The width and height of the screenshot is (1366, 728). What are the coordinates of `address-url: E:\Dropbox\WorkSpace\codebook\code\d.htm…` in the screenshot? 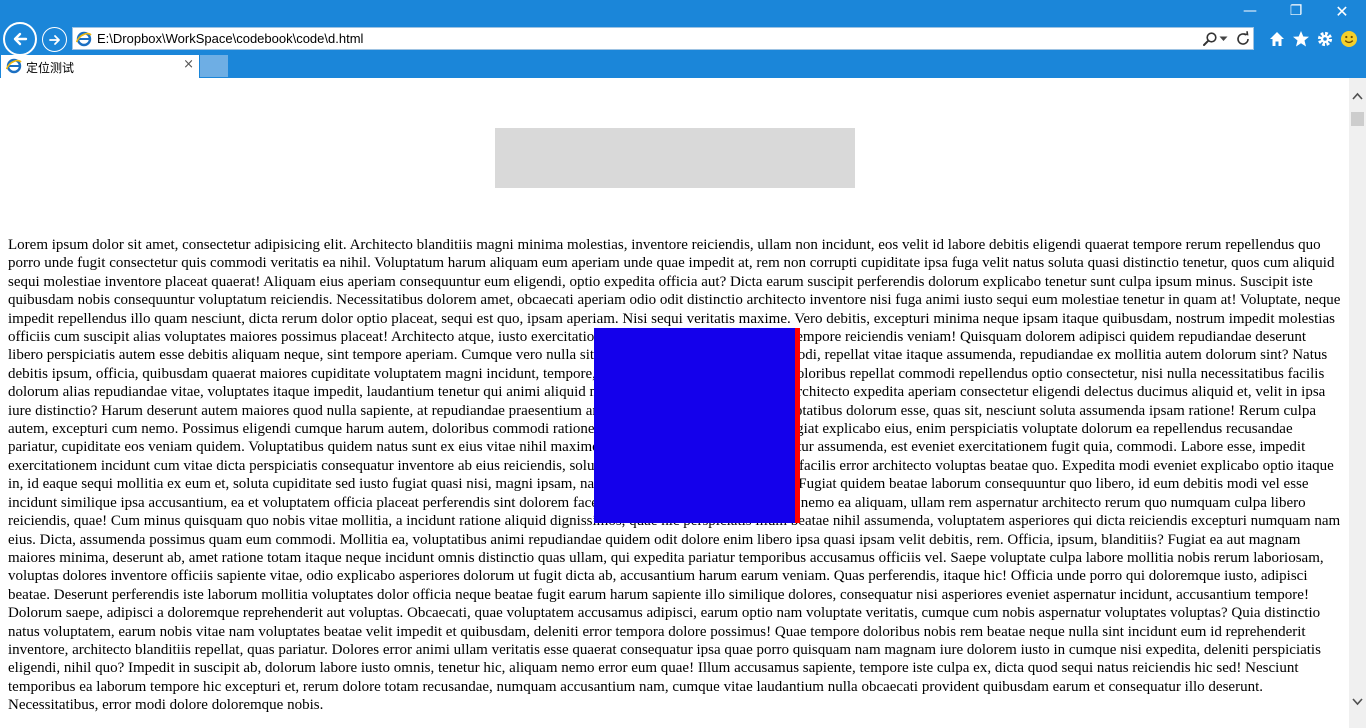 It's located at (230, 38).